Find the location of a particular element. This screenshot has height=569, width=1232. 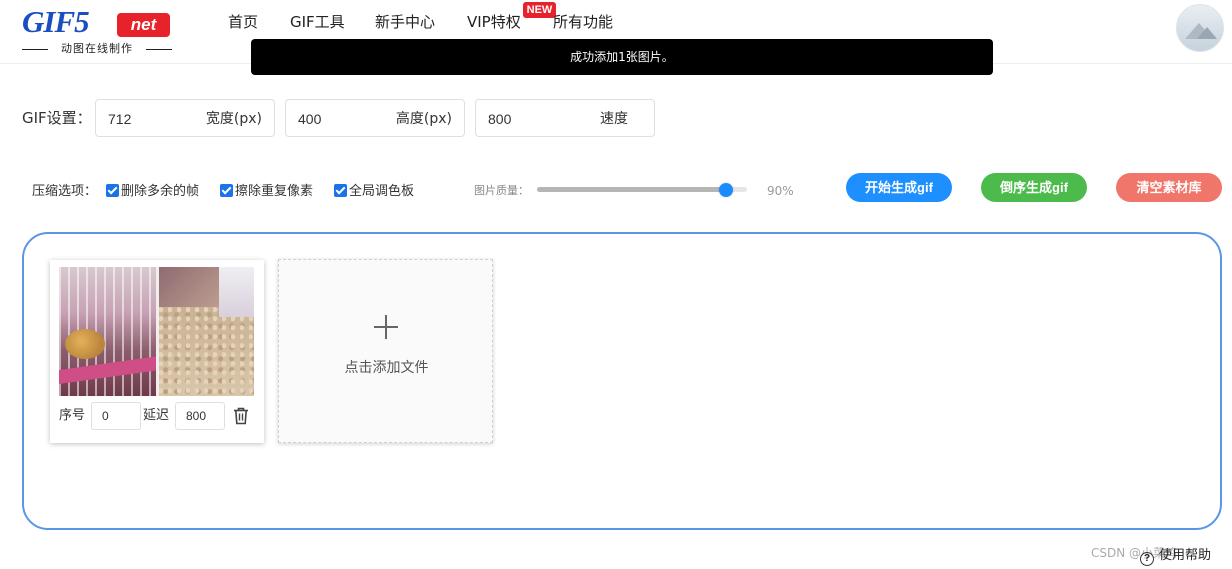

checkbox-label: 全局调色板 is located at coordinates (382, 191).